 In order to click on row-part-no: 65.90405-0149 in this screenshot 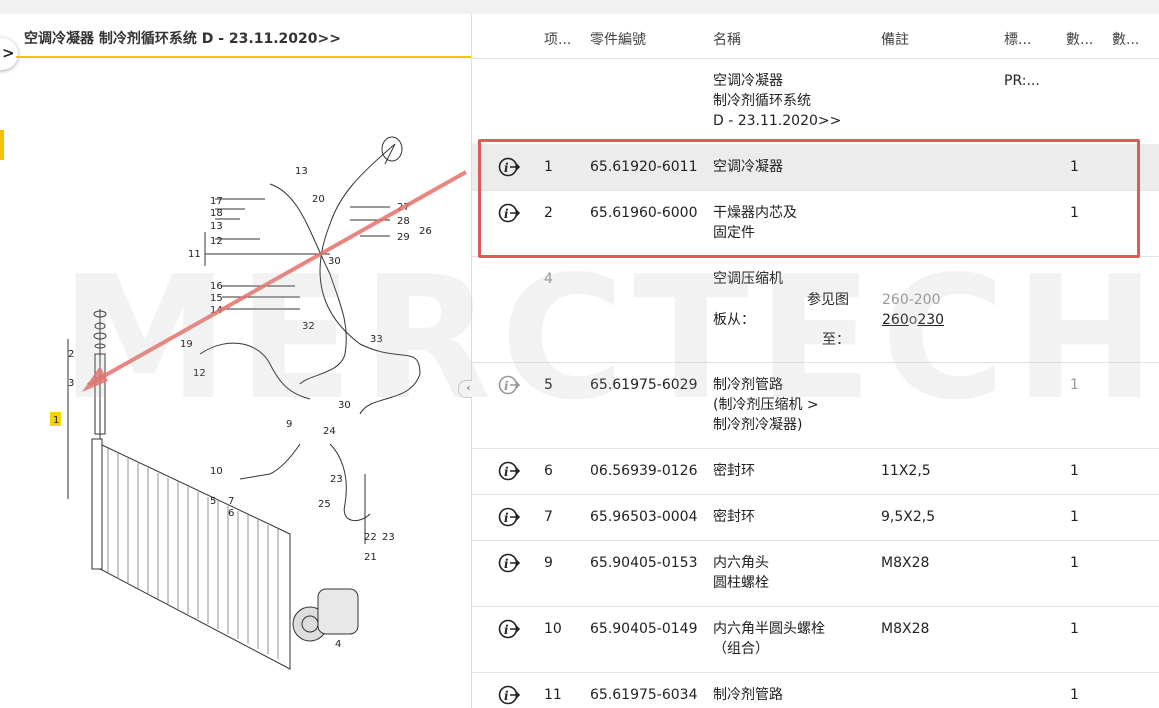, I will do `click(643, 629)`.